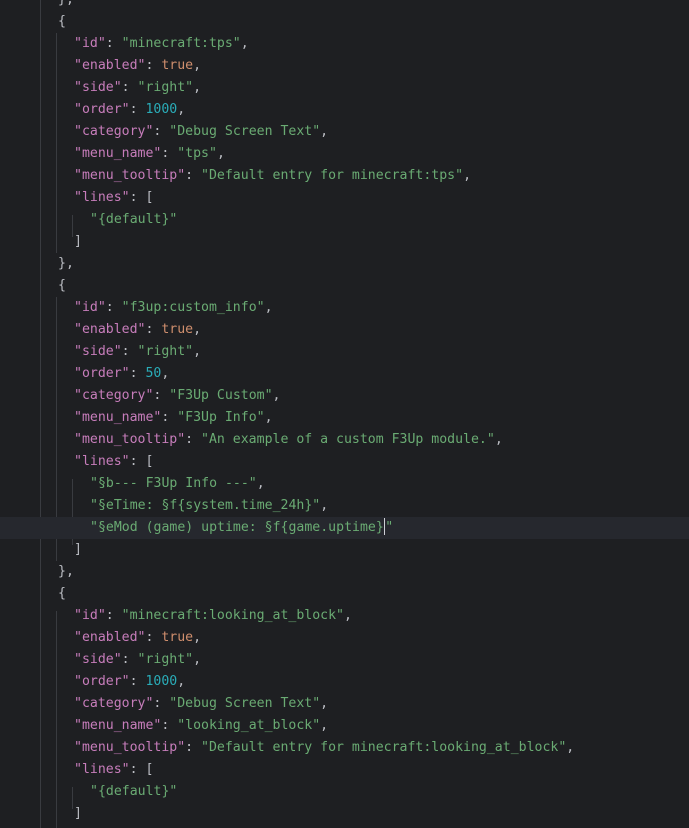  What do you see at coordinates (121, 374) in the screenshot?
I see `code-line-text: "order": 50,` at bounding box center [121, 374].